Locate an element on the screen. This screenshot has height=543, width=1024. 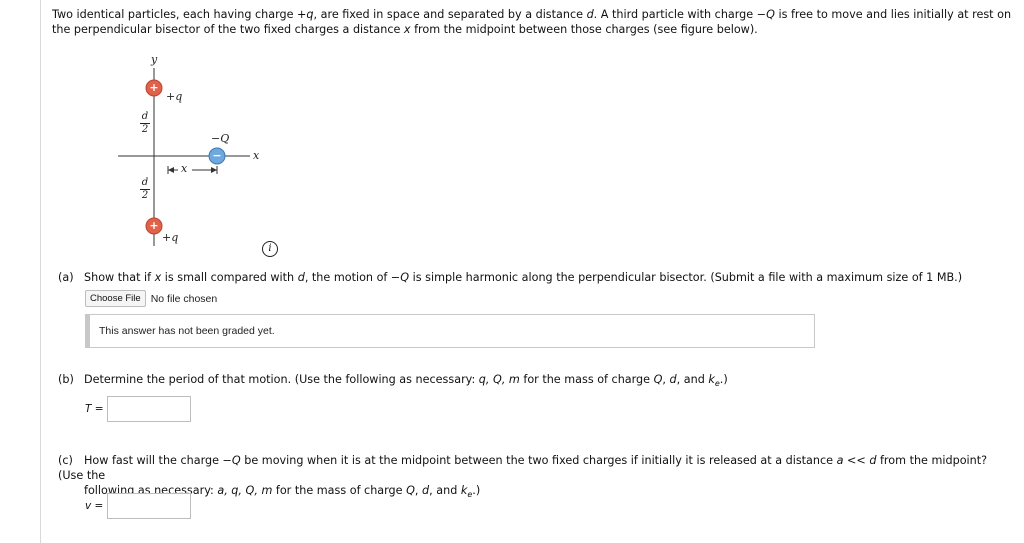
no-file-chosen-text: No file chosen is located at coordinates (184, 298).